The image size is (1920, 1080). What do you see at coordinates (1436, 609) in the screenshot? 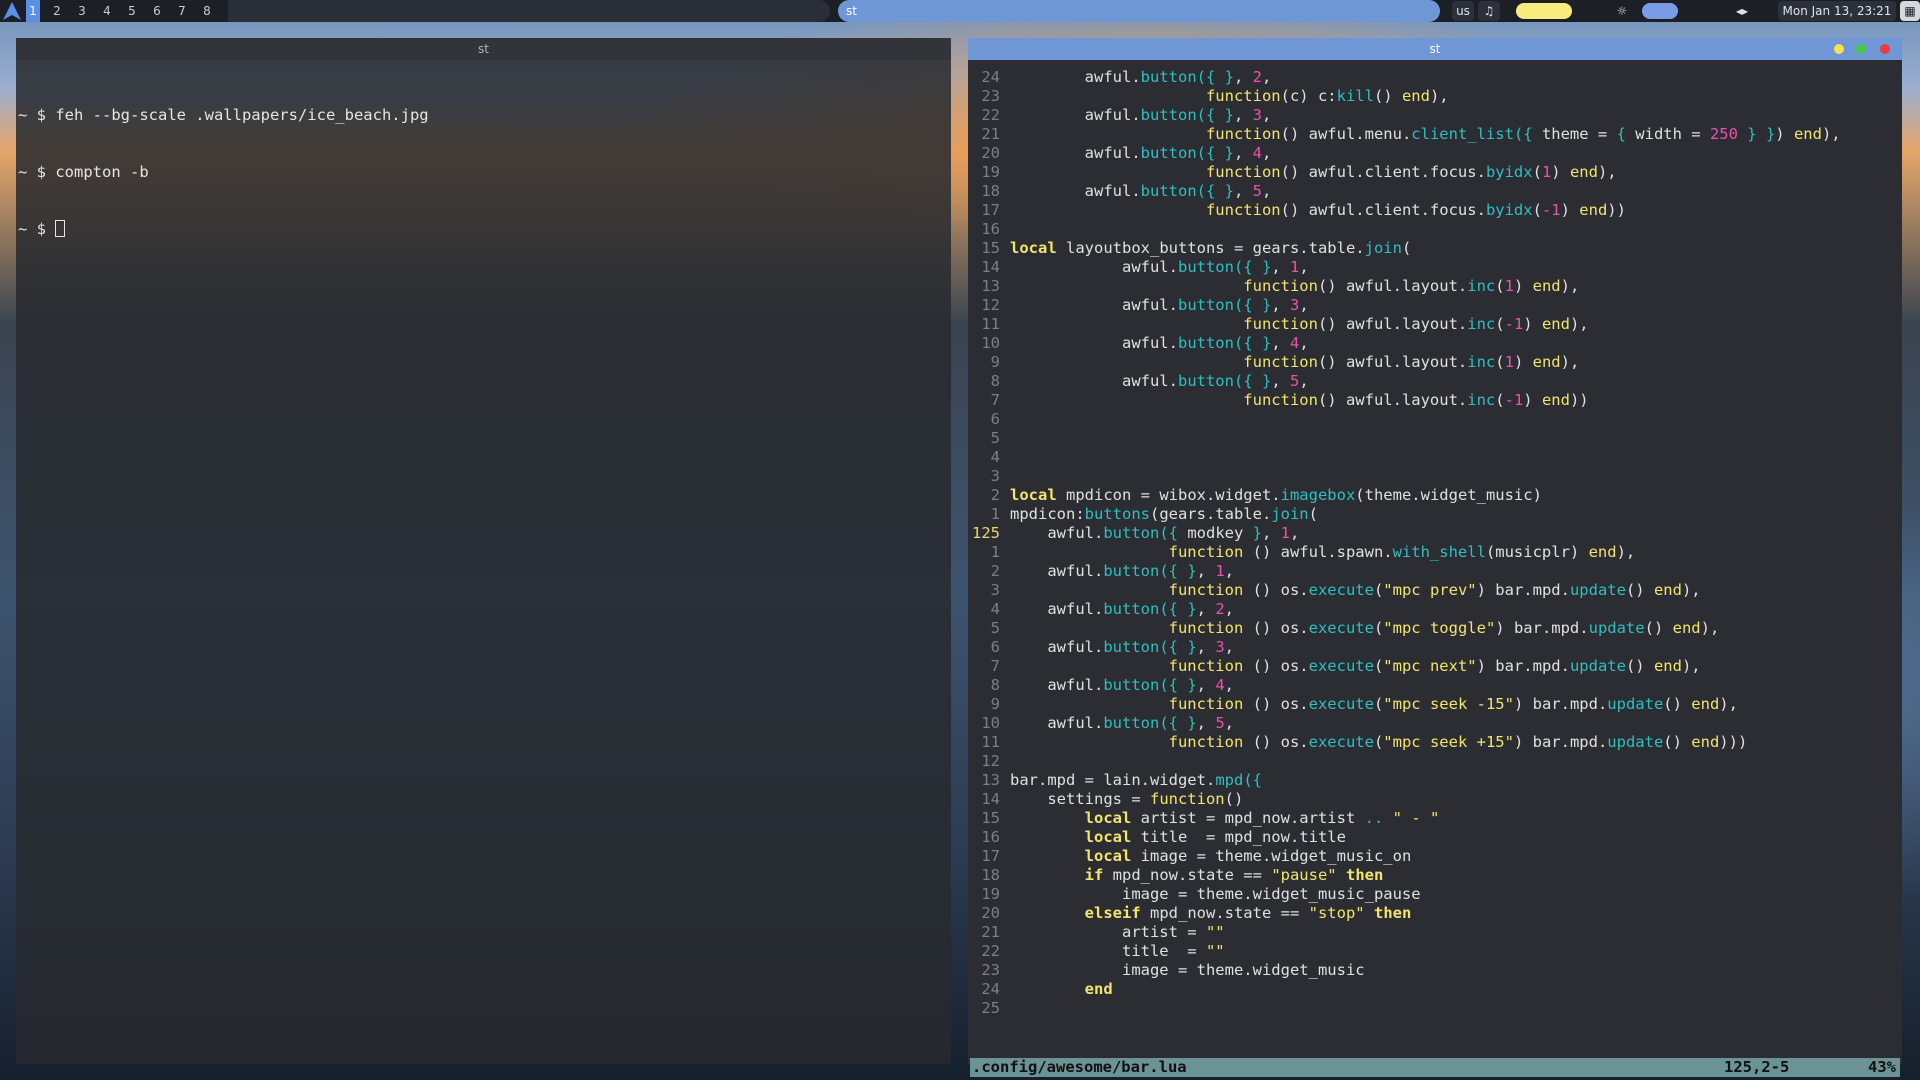
I see `code-line: 4 awful.button({ }, 2,` at bounding box center [1436, 609].